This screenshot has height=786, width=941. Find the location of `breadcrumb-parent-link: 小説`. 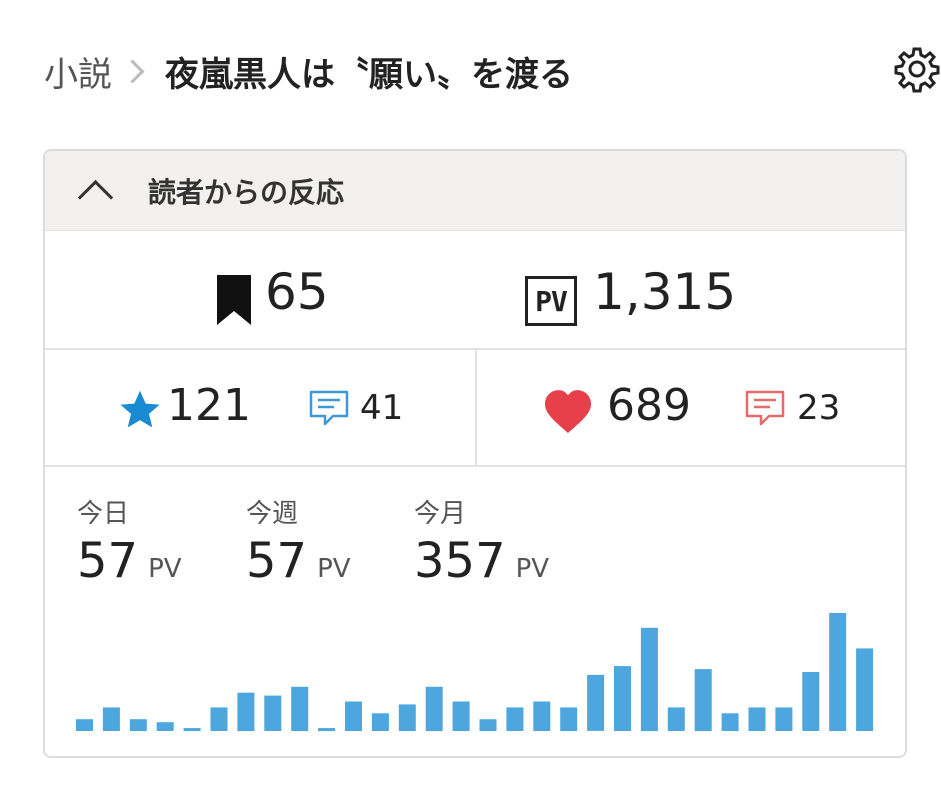

breadcrumb-parent-link: 小説 is located at coordinates (78, 71).